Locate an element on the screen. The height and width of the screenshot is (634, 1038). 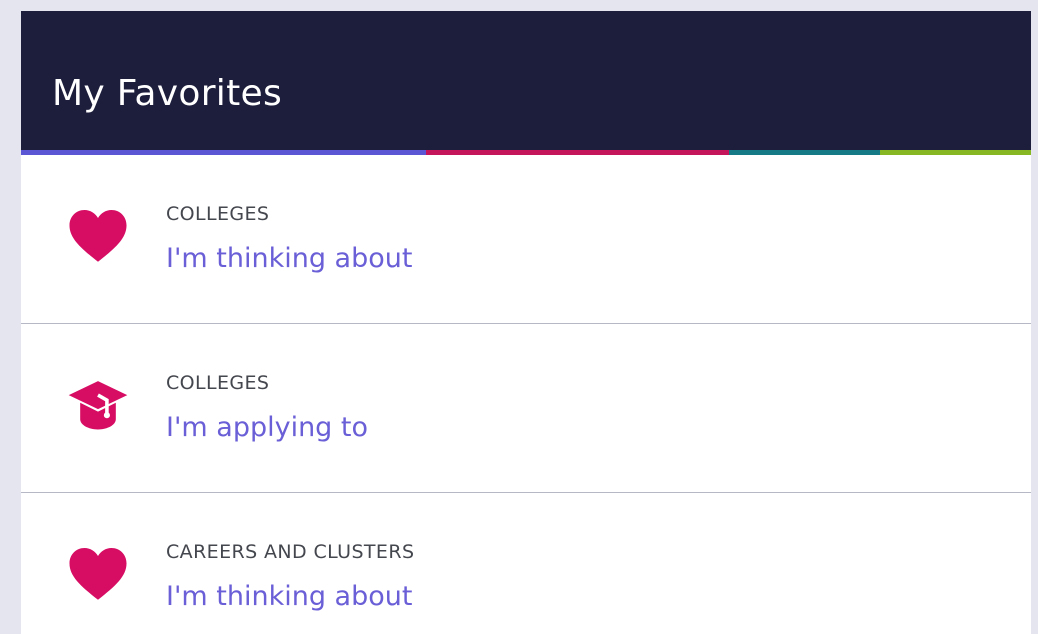
graduation-cap-icon is located at coordinates (98, 405).